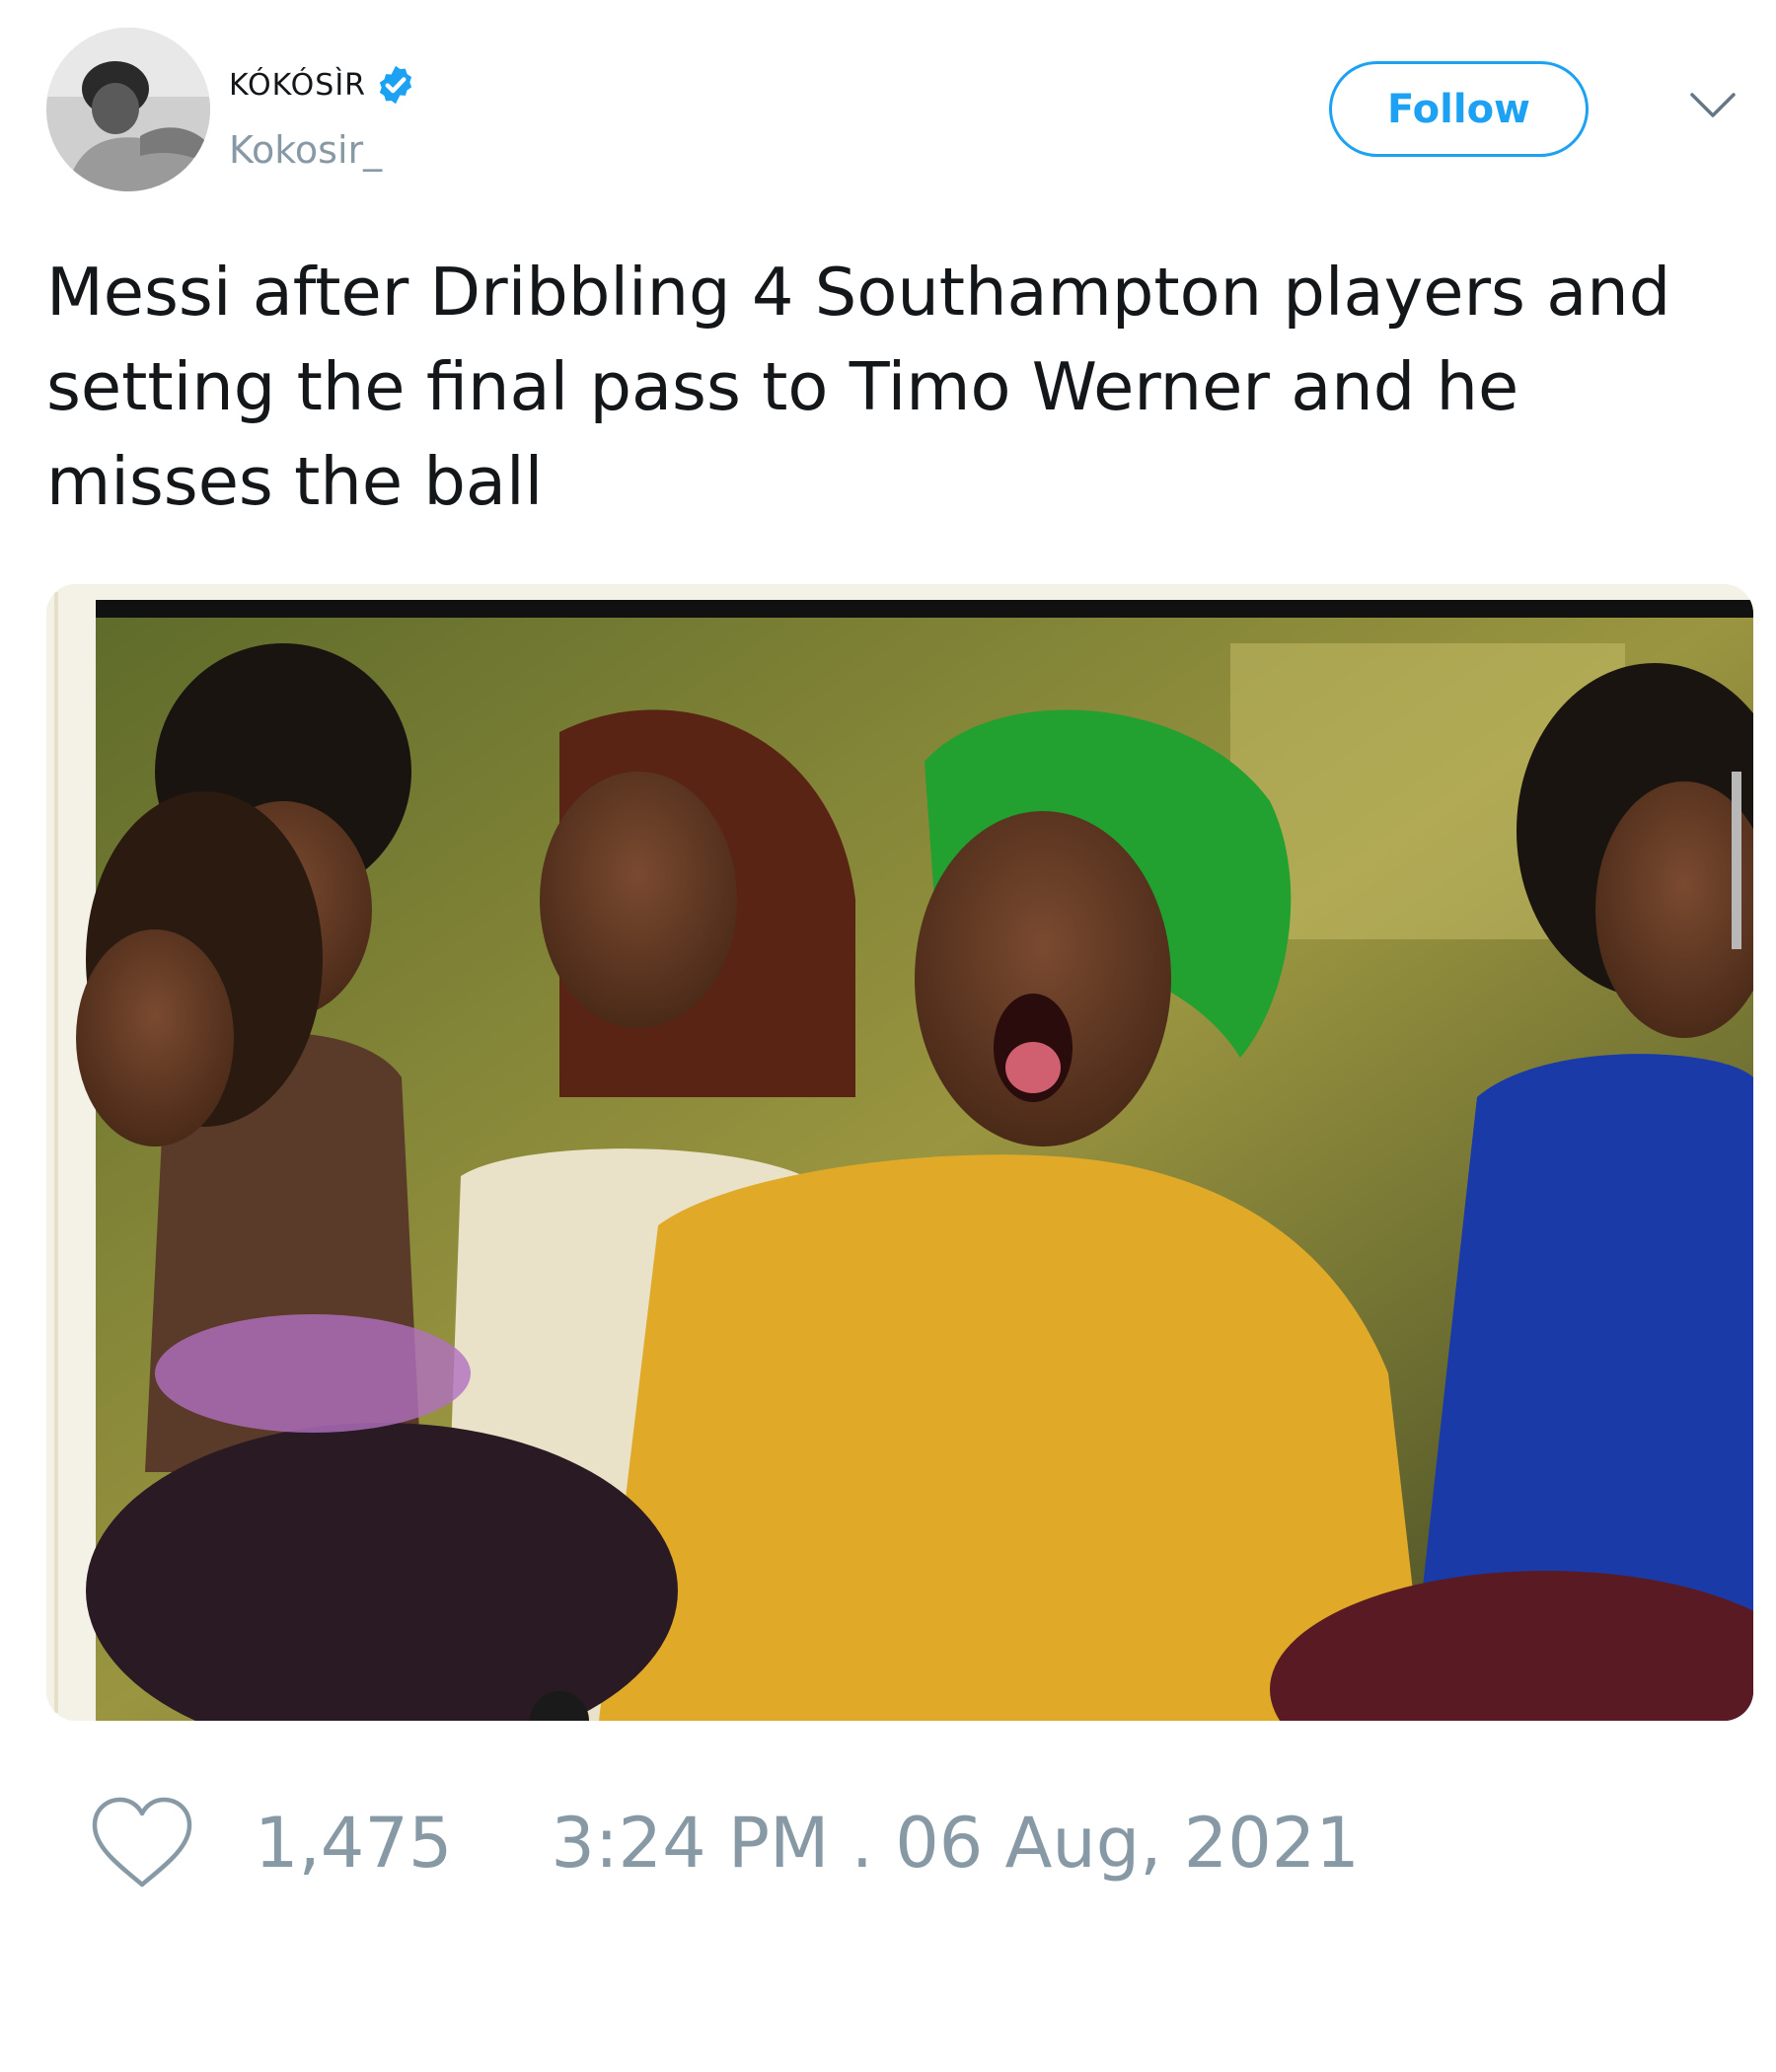  Describe the element at coordinates (955, 1844) in the screenshot. I see `tweet-timestamp: 3:24 PM . 06 Aug, 2021` at that location.